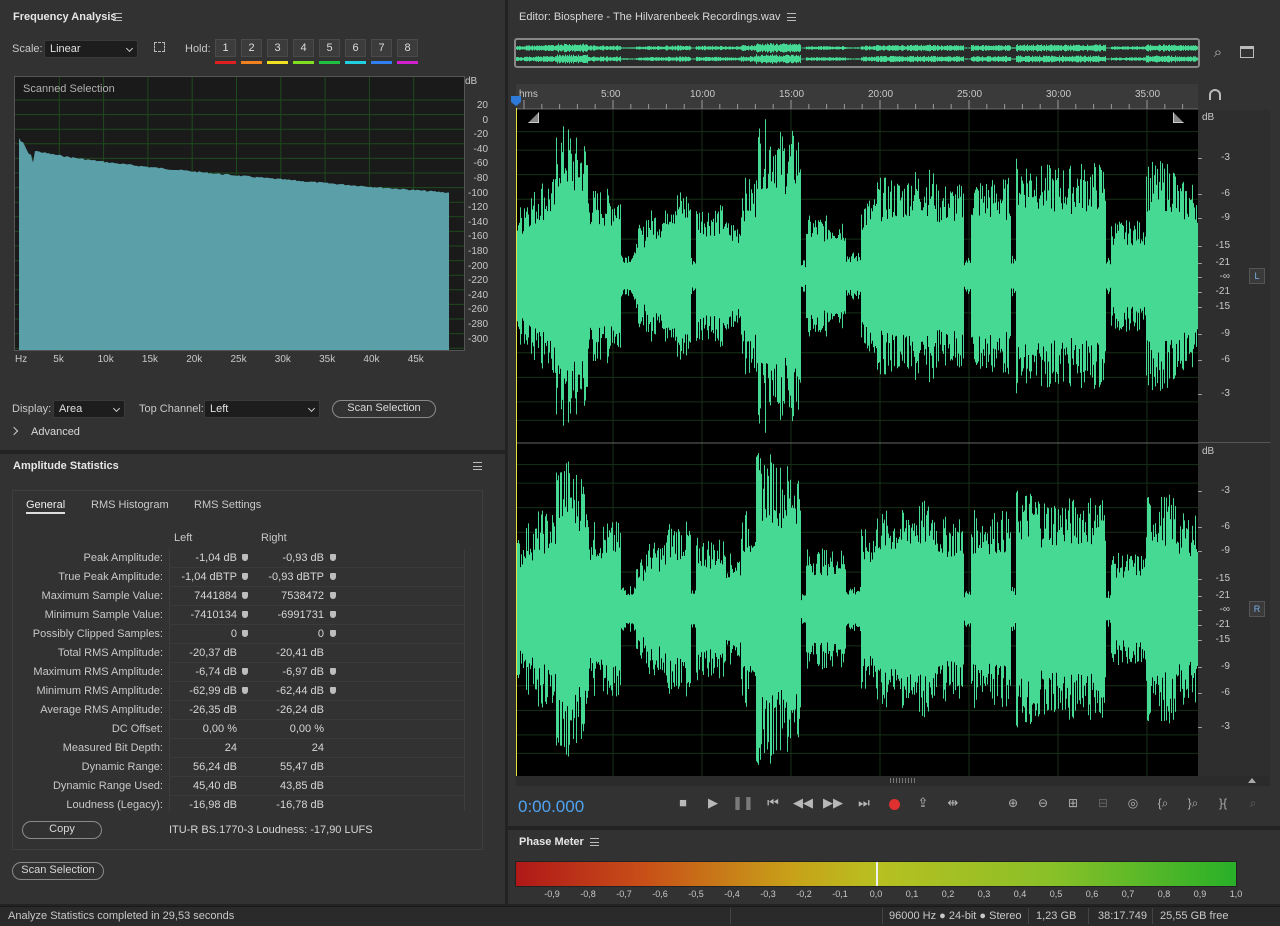 The width and height of the screenshot is (1280, 926). What do you see at coordinates (1253, 803) in the screenshot?
I see `zoom-reset-icon: ⌕` at bounding box center [1253, 803].